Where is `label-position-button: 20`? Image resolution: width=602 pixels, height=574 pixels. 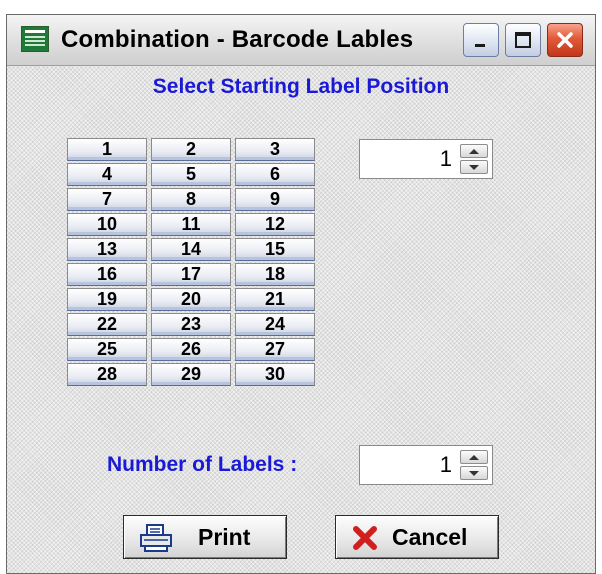
label-position-button: 20 is located at coordinates (191, 299).